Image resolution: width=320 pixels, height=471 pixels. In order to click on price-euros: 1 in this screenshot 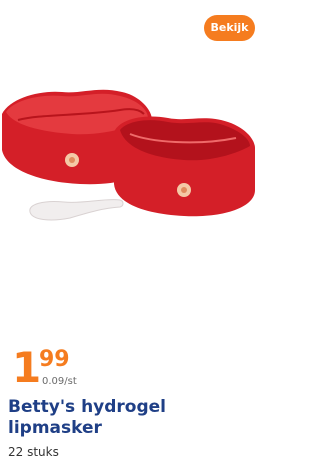, I will do `click(26, 367)`.